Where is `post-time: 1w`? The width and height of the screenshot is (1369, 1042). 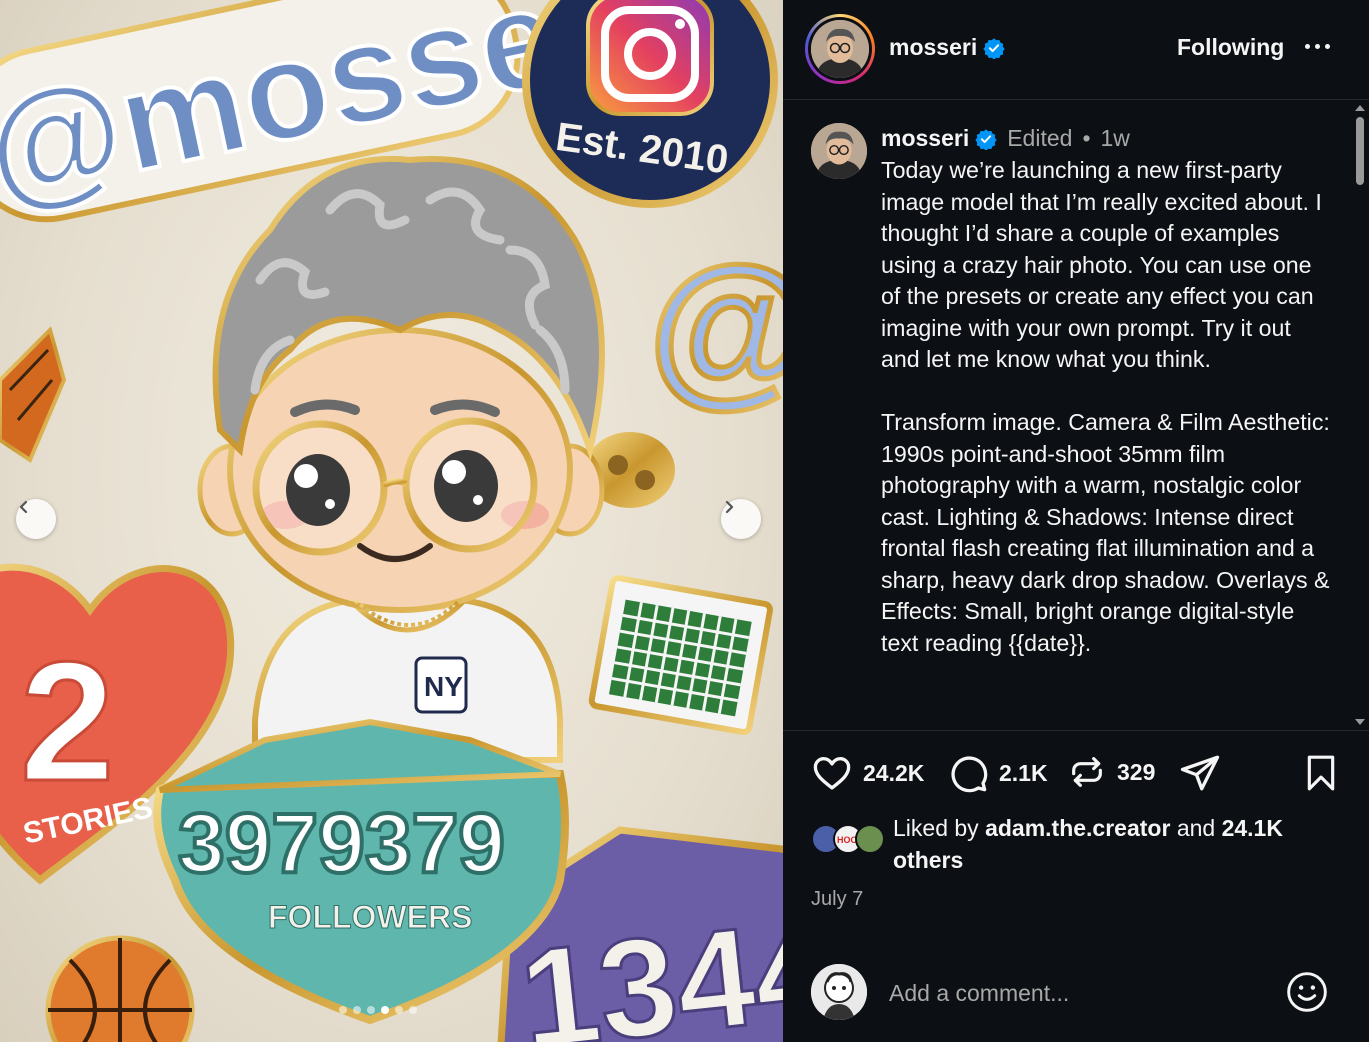 post-time: 1w is located at coordinates (1115, 138).